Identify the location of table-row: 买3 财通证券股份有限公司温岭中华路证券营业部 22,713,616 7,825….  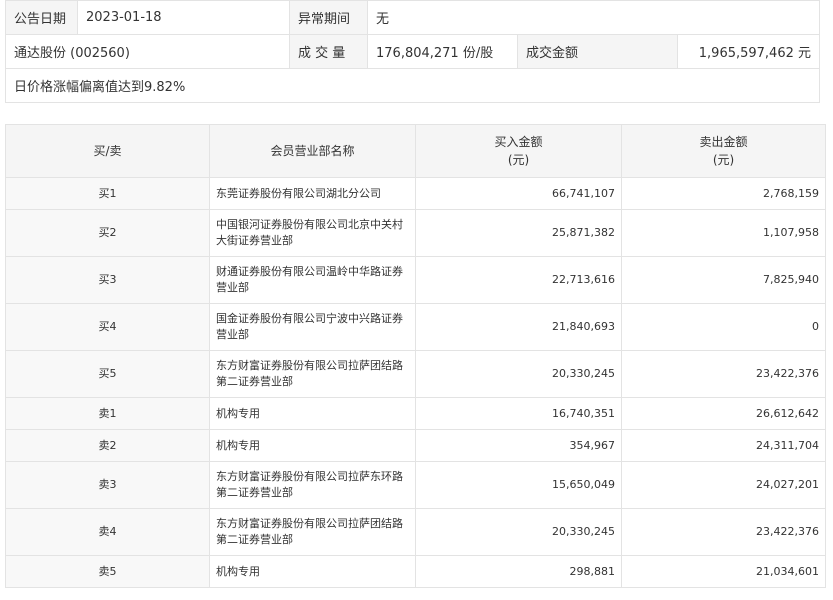
(415, 280).